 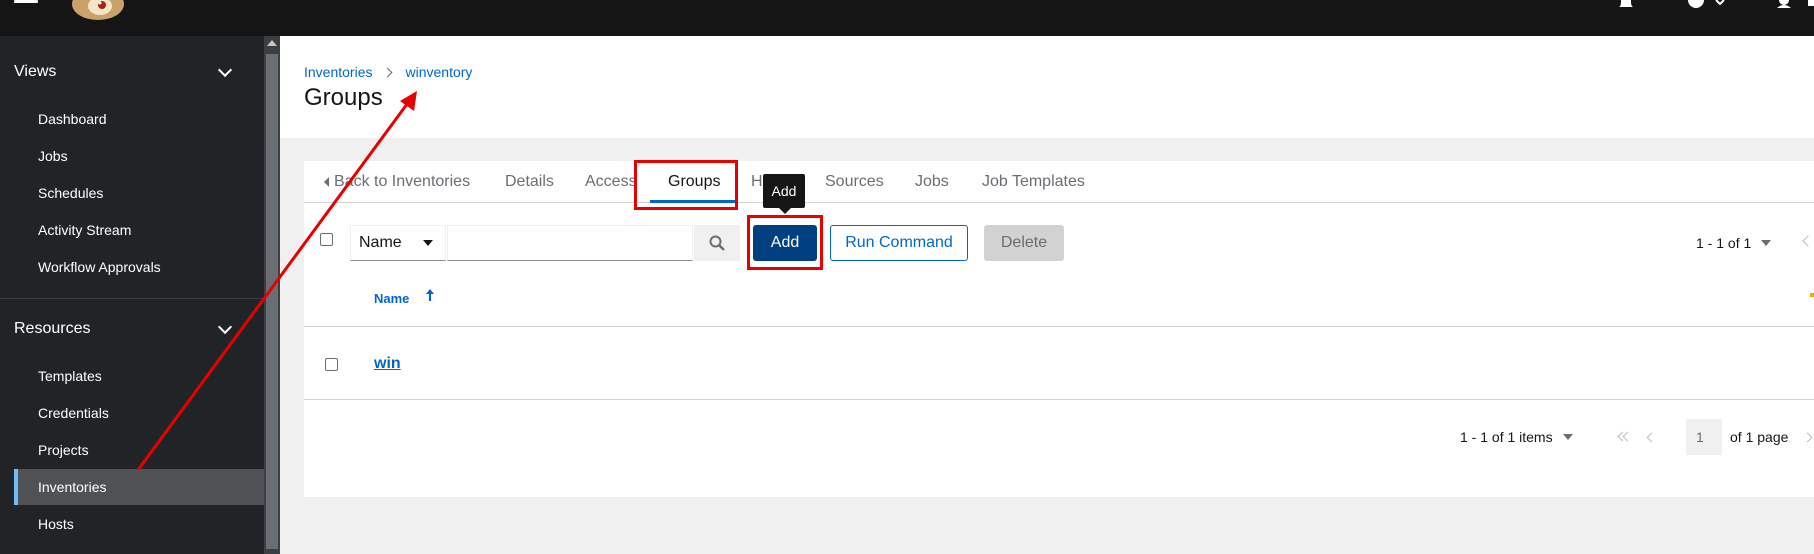 I want to click on tab-hosts: H, so click(x=757, y=182).